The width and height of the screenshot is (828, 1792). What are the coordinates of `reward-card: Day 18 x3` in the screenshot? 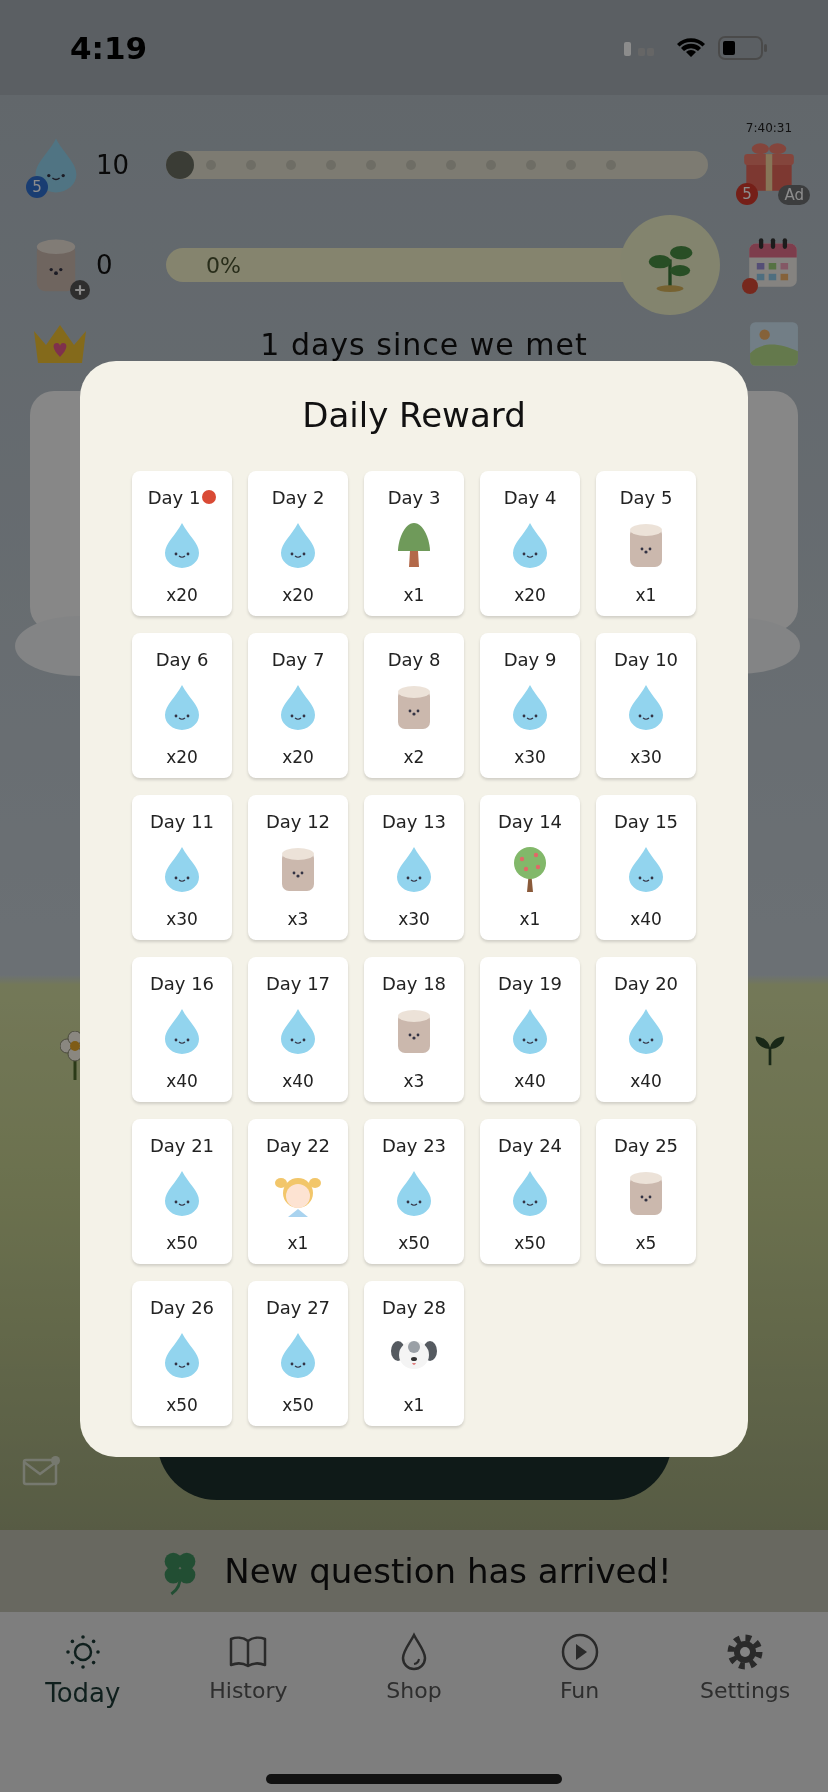 It's located at (414, 1029).